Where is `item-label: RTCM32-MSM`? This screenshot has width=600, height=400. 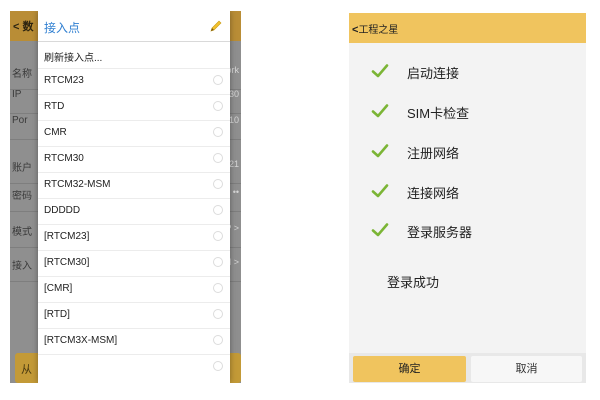
item-label: RTCM32-MSM is located at coordinates (77, 184).